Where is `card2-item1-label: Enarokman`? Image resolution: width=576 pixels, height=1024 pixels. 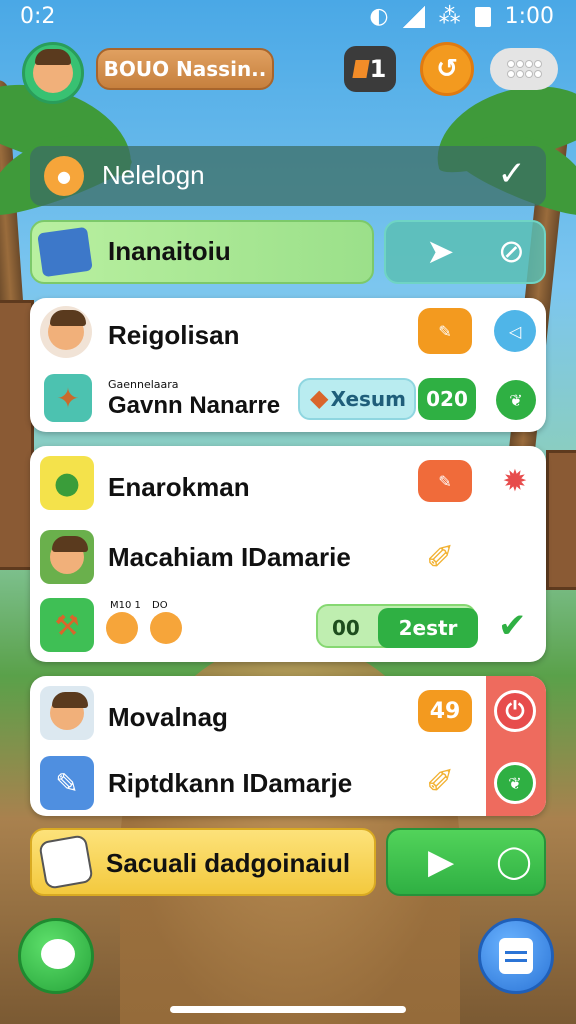 card2-item1-label: Enarokman is located at coordinates (179, 487).